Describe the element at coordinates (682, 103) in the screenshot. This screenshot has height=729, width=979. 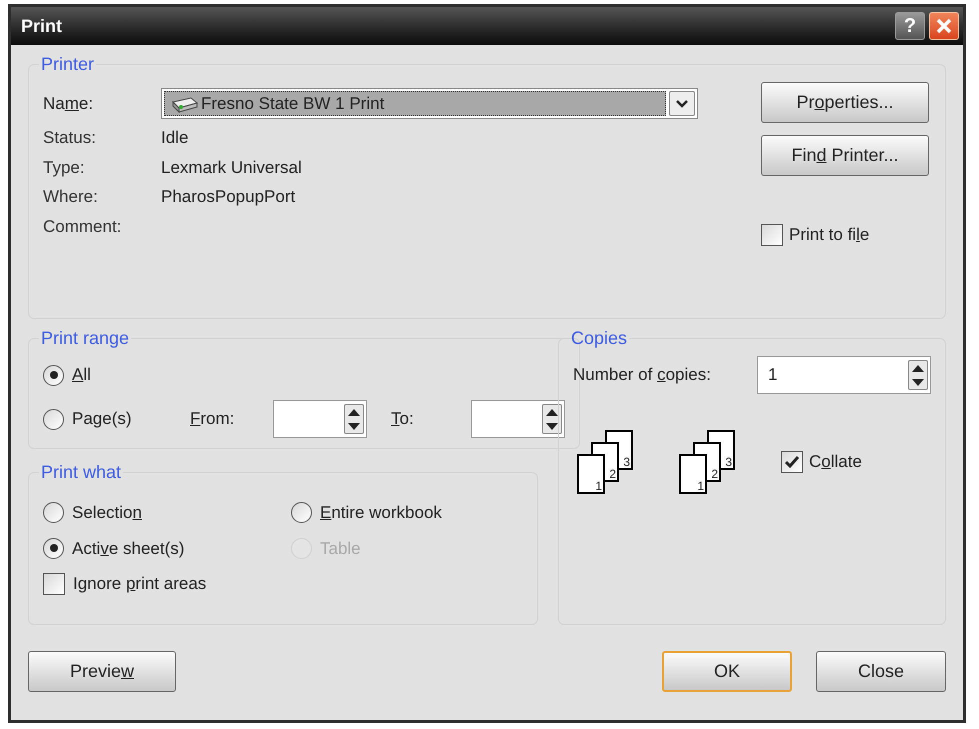
I see `chevron-down-icon` at that location.